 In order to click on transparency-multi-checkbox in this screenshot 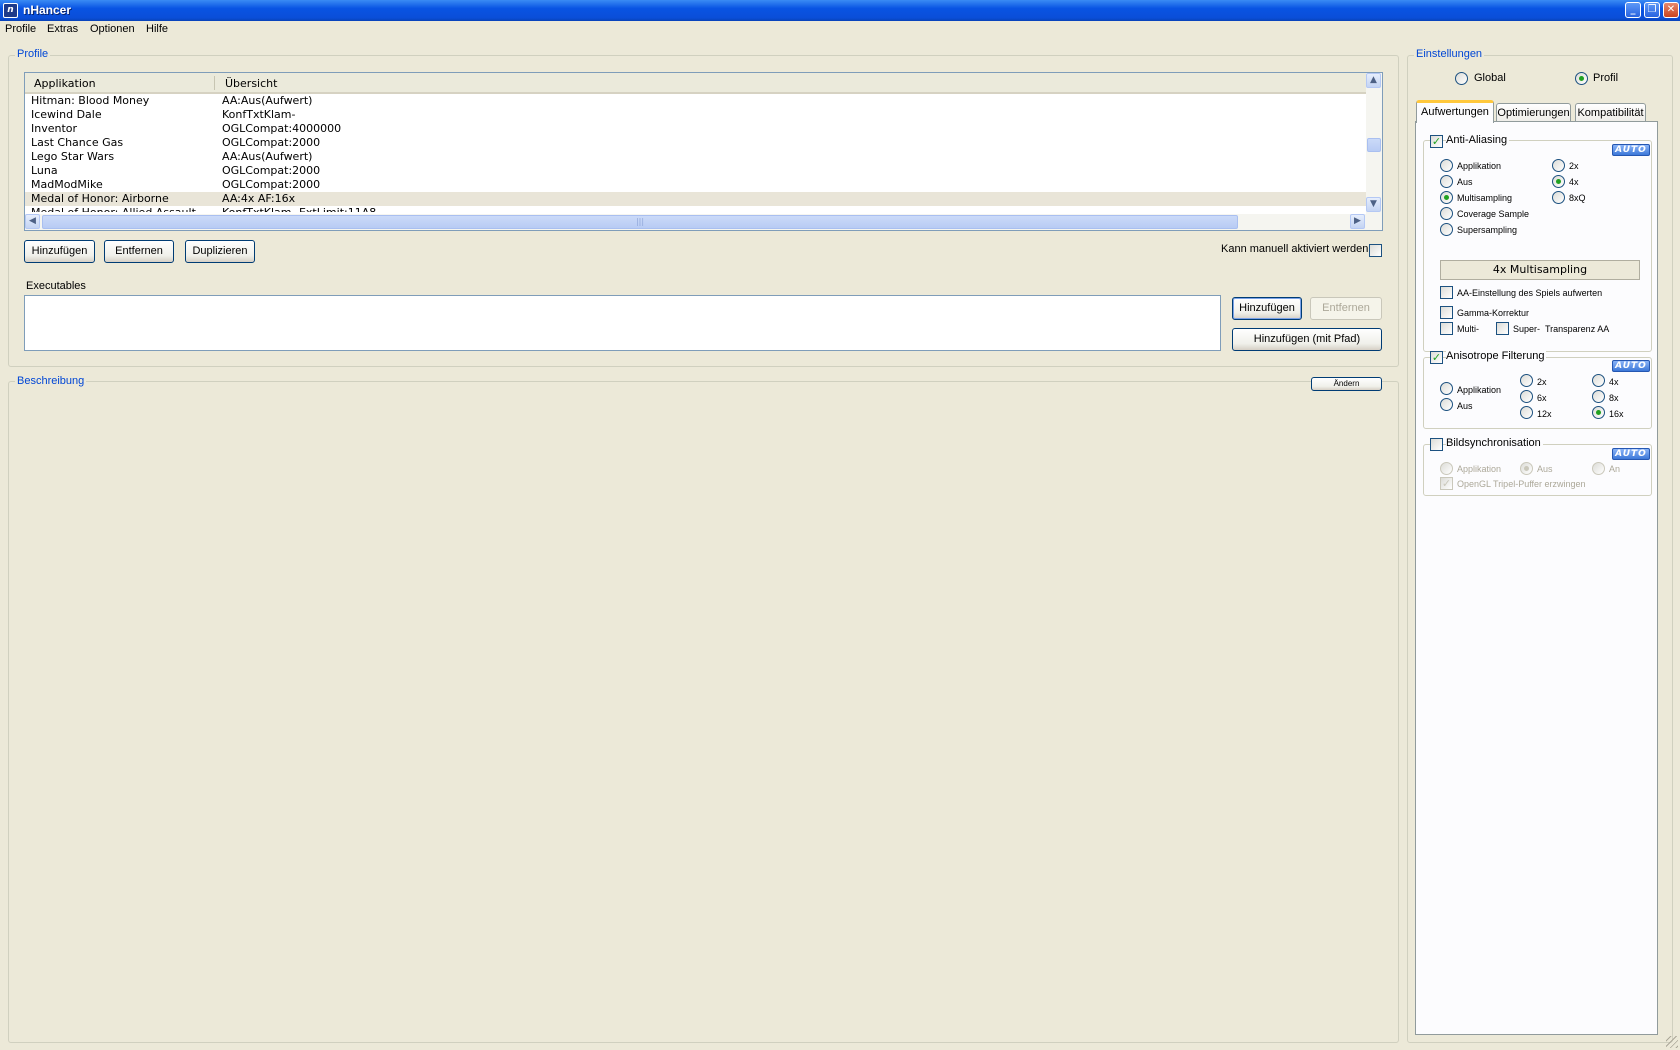, I will do `click(1446, 328)`.